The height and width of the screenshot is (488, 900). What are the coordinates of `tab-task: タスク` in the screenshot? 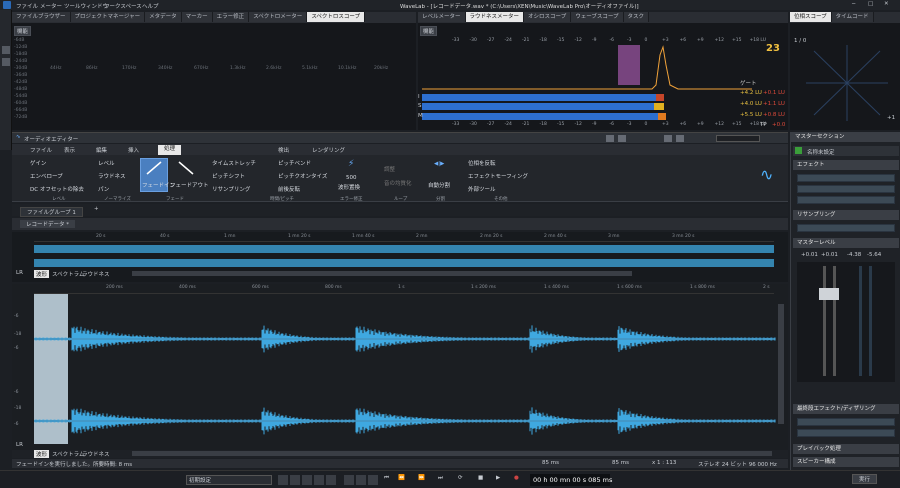 It's located at (636, 17).